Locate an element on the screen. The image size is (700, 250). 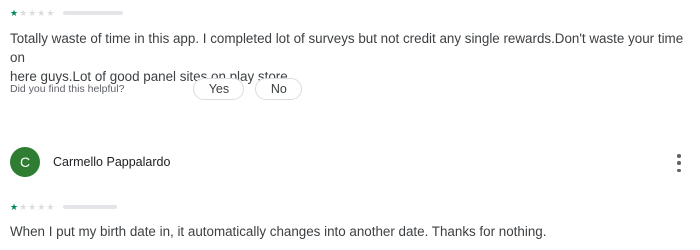
reviewer-name: Carmello Pappalardo is located at coordinates (112, 162).